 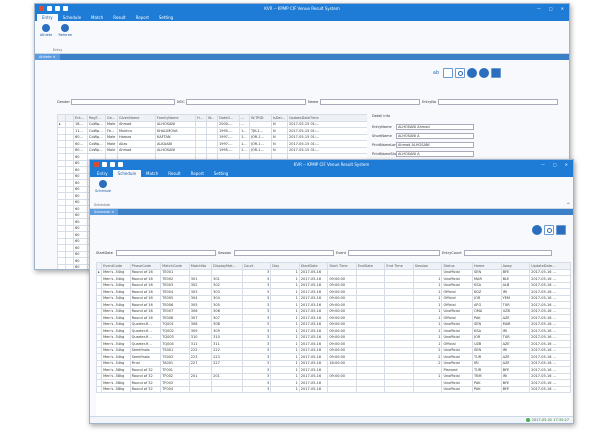 I want to click on athlete-button: Athlete, so click(x=46, y=30).